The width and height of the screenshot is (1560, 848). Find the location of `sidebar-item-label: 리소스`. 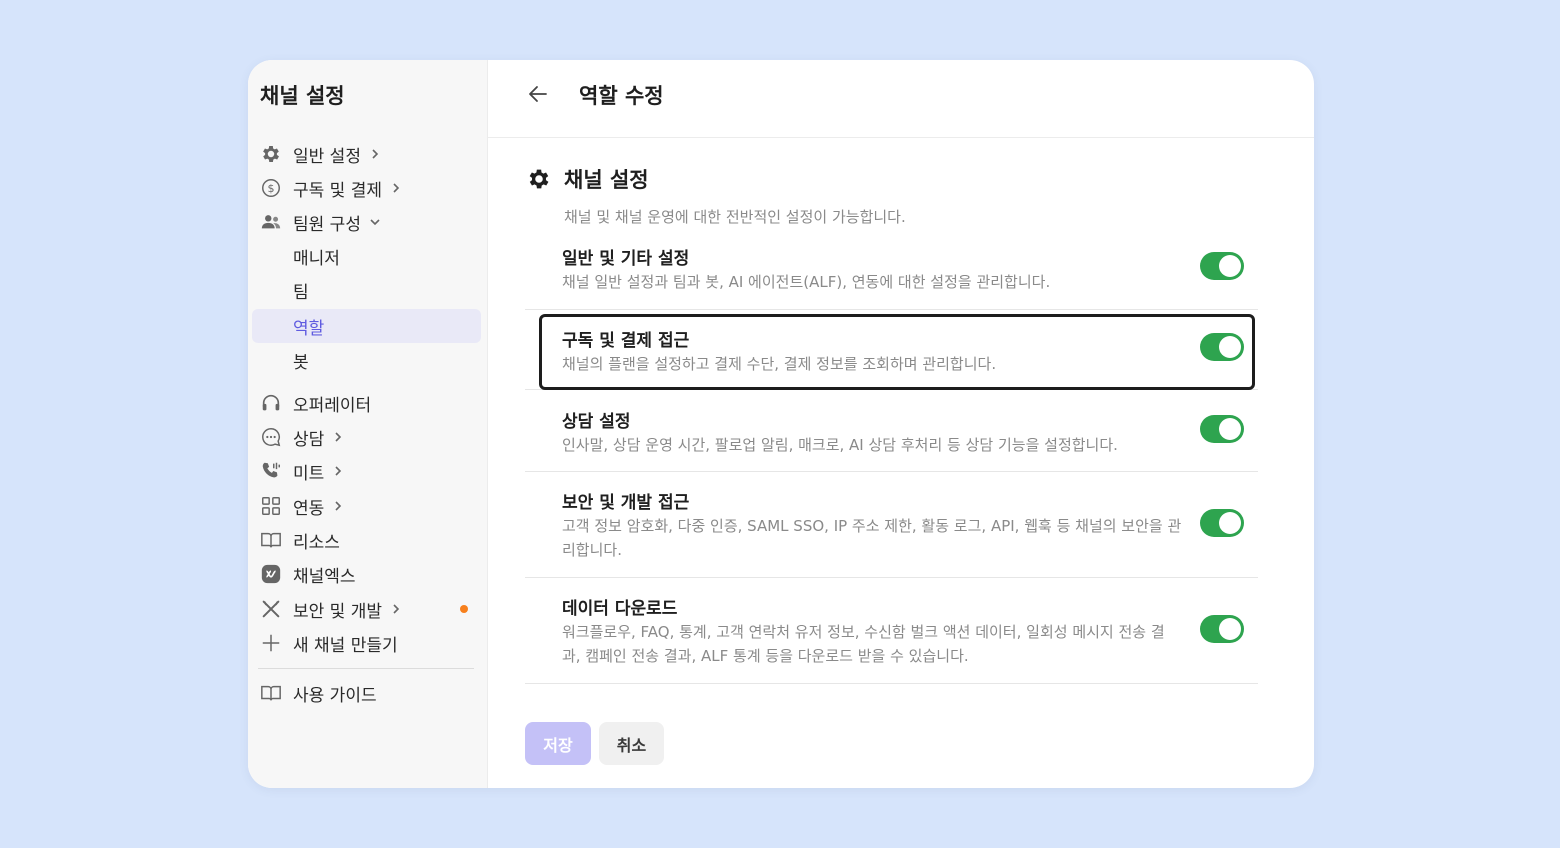

sidebar-item-label: 리소스 is located at coordinates (316, 542).